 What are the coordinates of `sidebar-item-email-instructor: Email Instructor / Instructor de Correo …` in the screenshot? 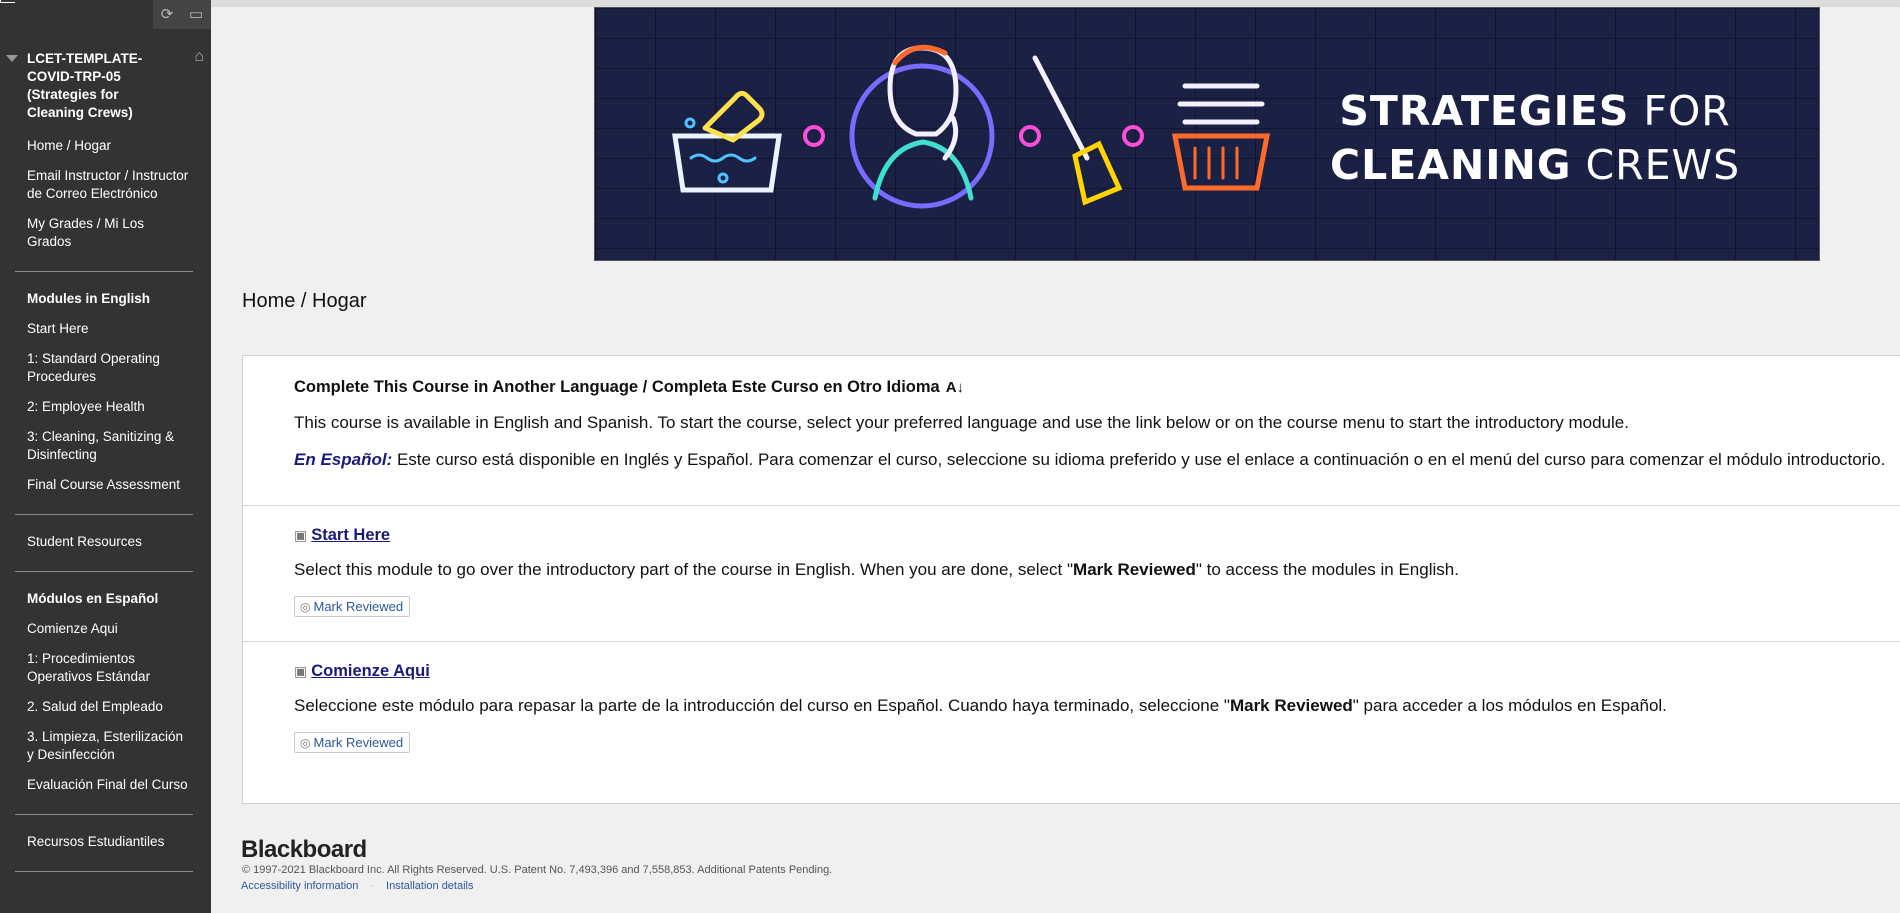 It's located at (105, 185).